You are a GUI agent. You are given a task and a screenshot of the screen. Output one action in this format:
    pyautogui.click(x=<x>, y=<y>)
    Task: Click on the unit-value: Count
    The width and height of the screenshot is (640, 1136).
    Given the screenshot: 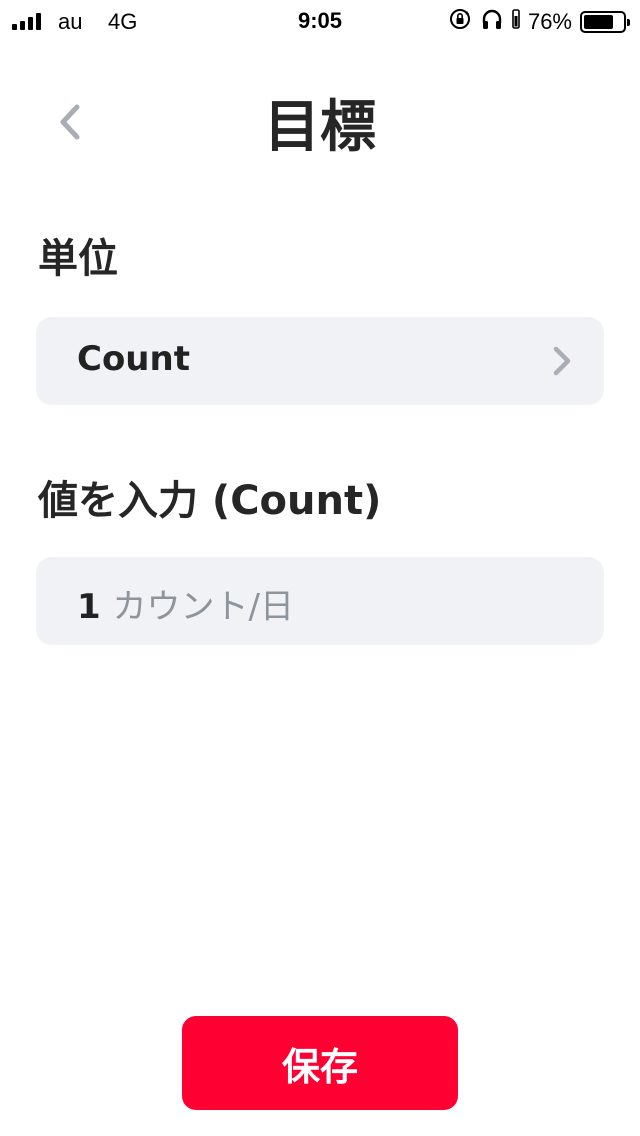 What is the action you would take?
    pyautogui.click(x=133, y=359)
    